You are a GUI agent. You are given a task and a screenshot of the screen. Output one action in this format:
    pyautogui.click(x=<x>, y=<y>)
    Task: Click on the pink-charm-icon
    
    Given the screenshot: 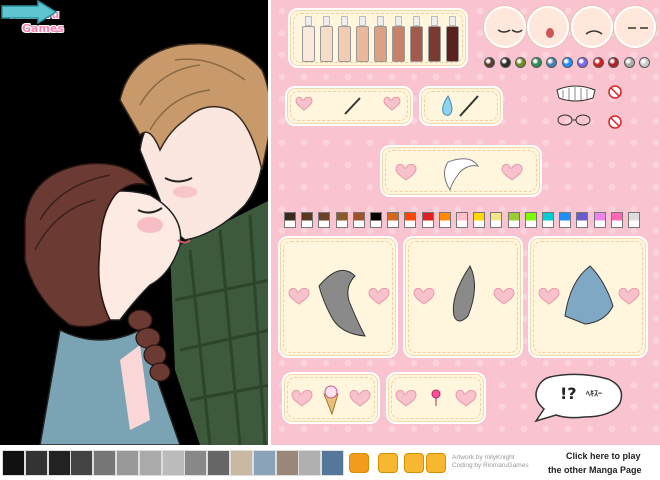 What is the action you would take?
    pyautogui.click(x=436, y=397)
    